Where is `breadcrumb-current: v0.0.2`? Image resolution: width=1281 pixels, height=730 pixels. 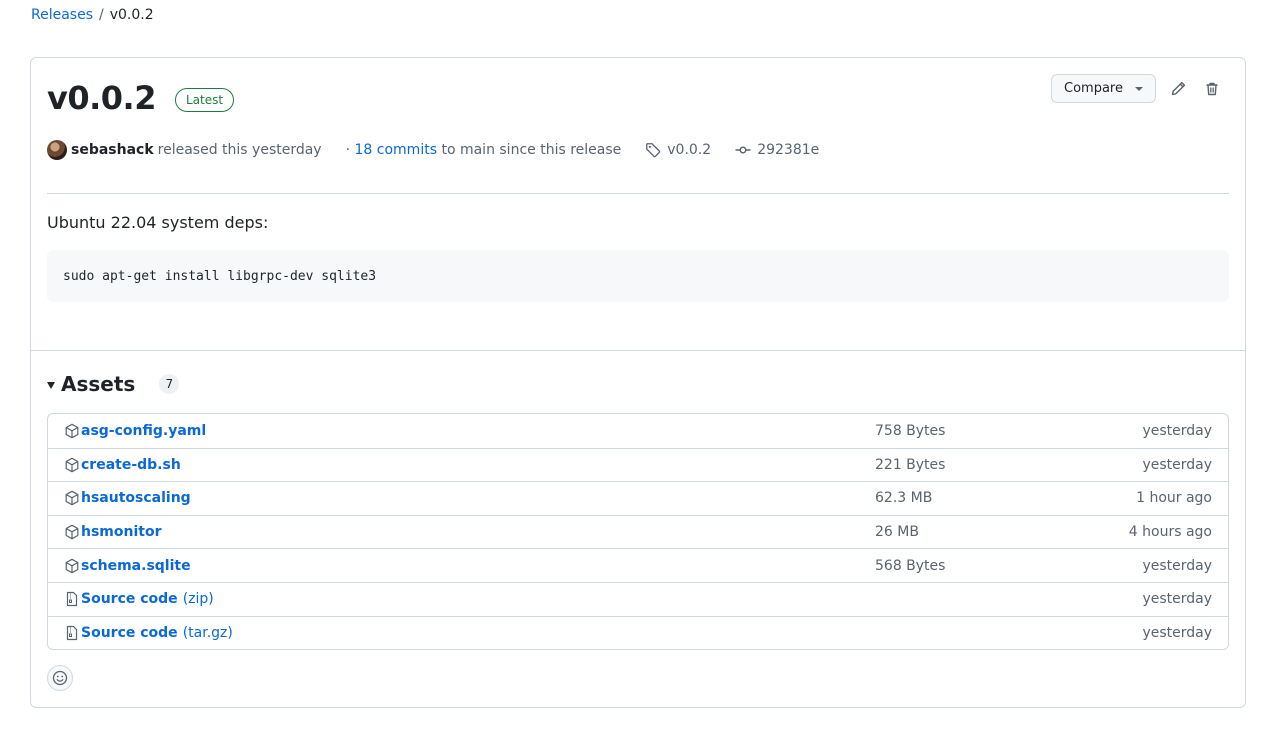 breadcrumb-current: v0.0.2 is located at coordinates (131, 15).